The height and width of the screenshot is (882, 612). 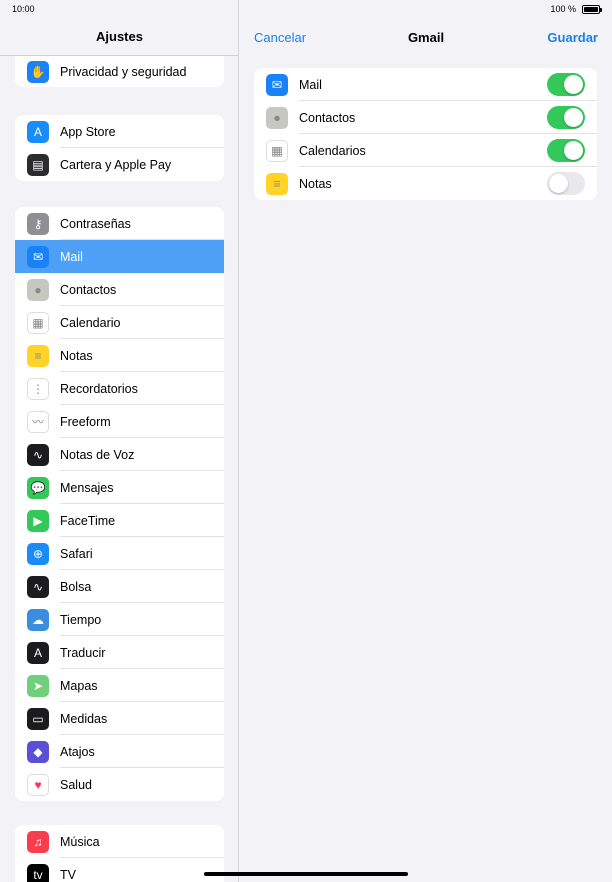 I want to click on music-icon: ♫, so click(x=38, y=841).